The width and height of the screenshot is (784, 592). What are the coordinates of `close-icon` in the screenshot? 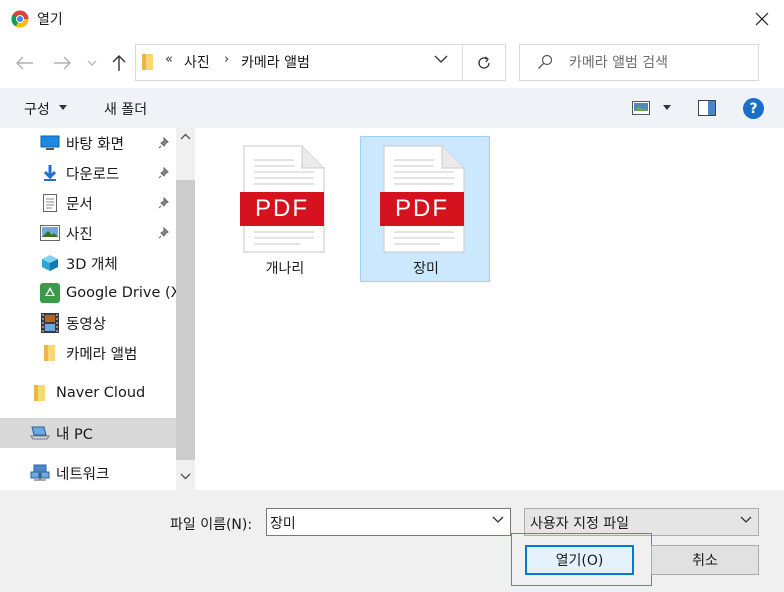 It's located at (762, 19).